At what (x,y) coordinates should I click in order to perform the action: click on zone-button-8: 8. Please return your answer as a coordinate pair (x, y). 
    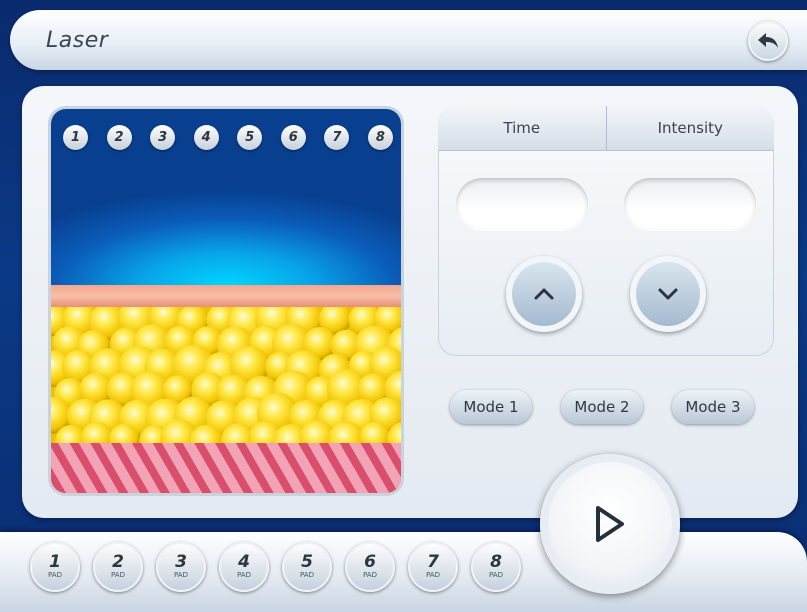
    Looking at the image, I should click on (380, 137).